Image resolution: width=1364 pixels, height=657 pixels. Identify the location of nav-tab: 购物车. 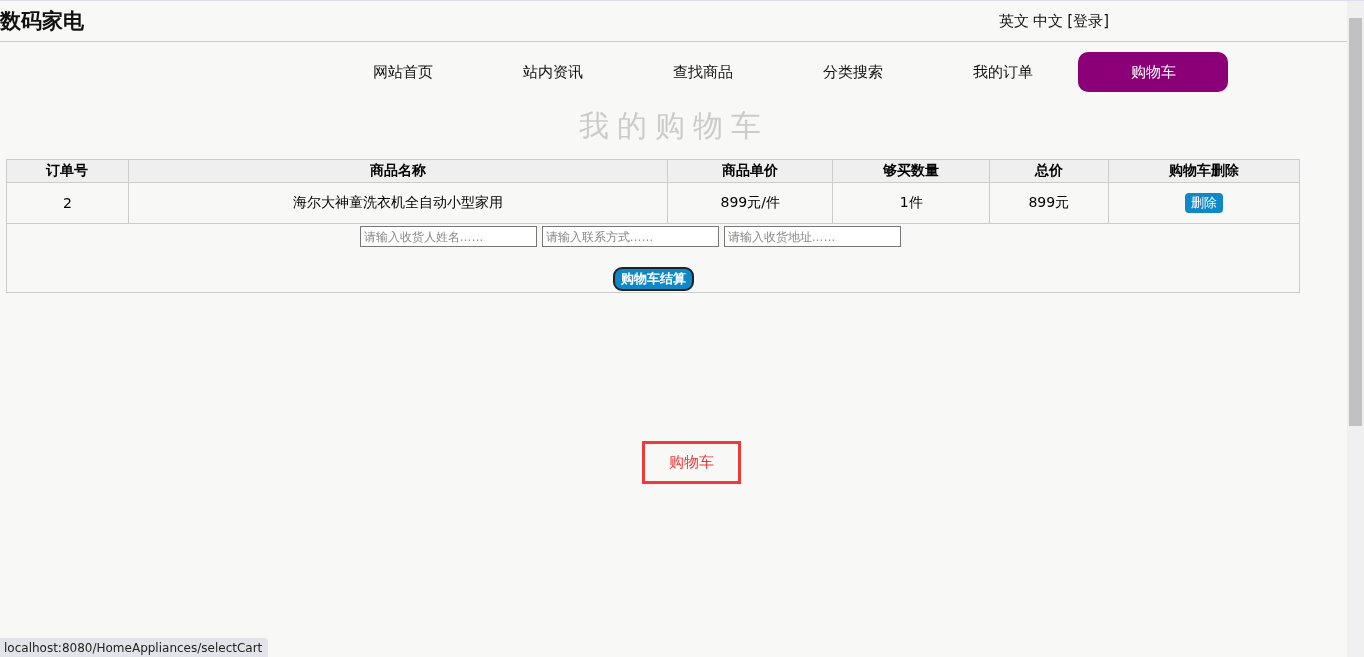
(1153, 72).